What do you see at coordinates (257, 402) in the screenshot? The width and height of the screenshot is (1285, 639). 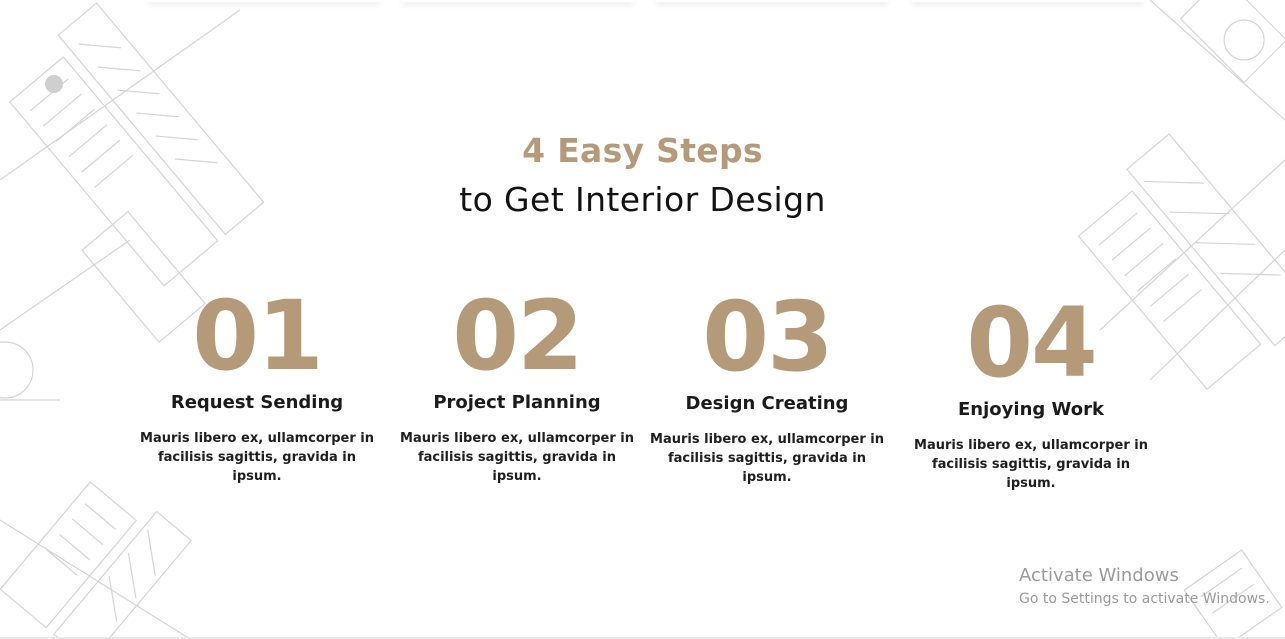 I see `step-title: Request Sending` at bounding box center [257, 402].